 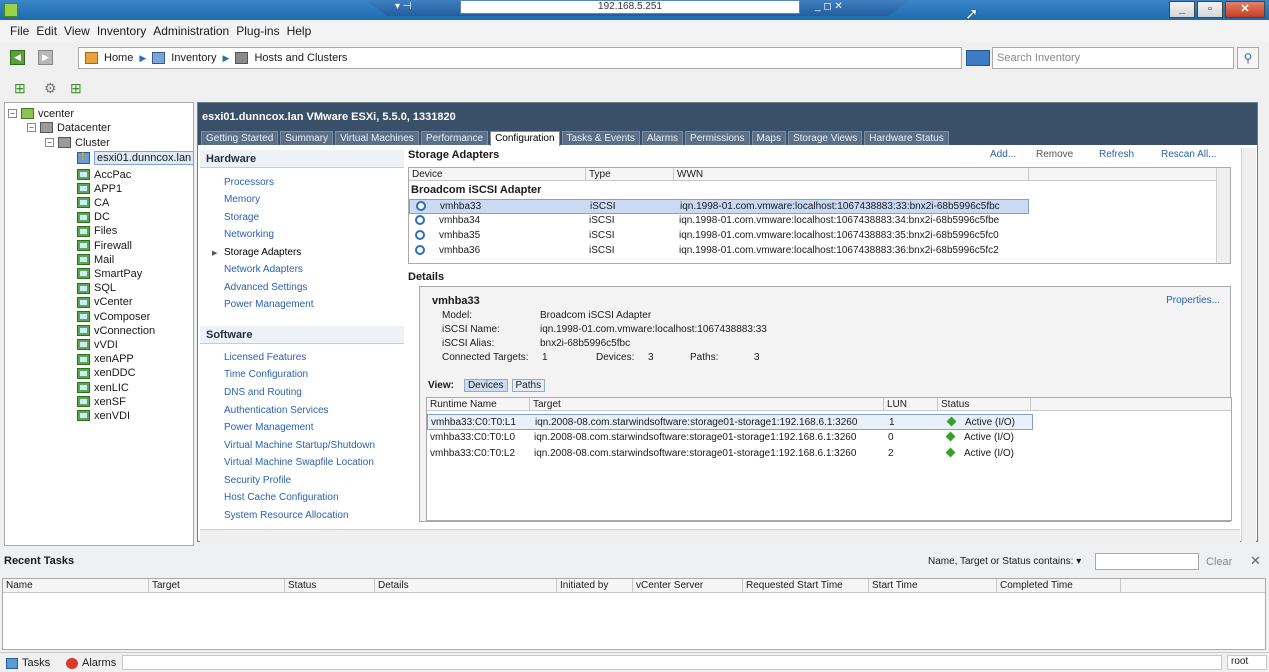 I want to click on tab-storage-views: Storage Views, so click(x=825, y=138).